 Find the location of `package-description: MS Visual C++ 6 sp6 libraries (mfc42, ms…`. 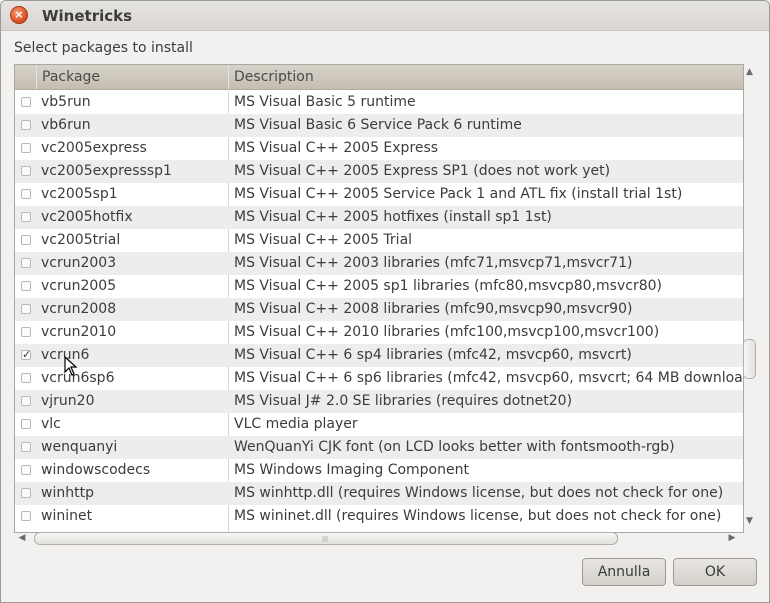

package-description: MS Visual C++ 6 sp6 libraries (mfc42, ms… is located at coordinates (489, 378).